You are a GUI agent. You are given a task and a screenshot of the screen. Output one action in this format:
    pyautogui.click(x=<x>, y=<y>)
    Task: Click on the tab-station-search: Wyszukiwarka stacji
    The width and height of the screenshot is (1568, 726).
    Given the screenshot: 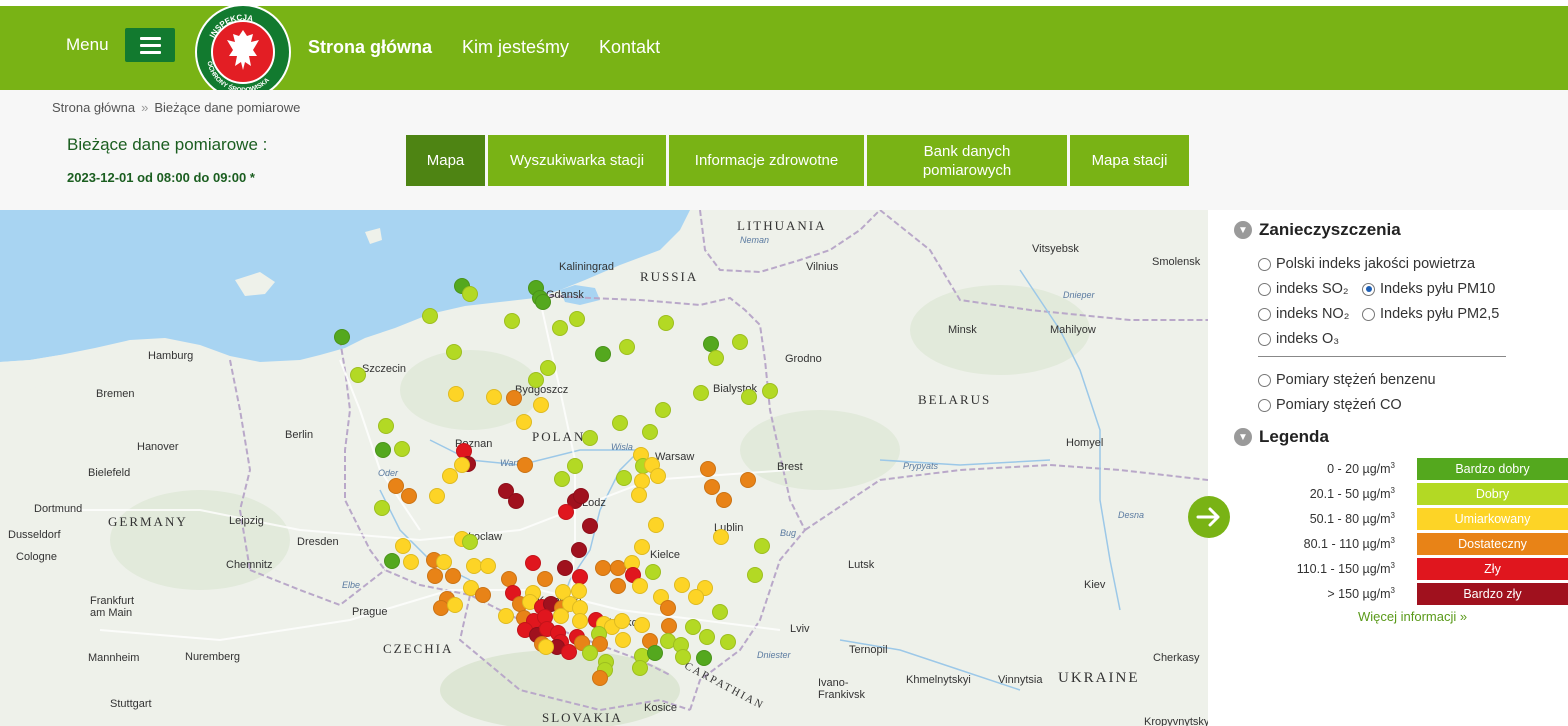 What is the action you would take?
    pyautogui.click(x=577, y=160)
    